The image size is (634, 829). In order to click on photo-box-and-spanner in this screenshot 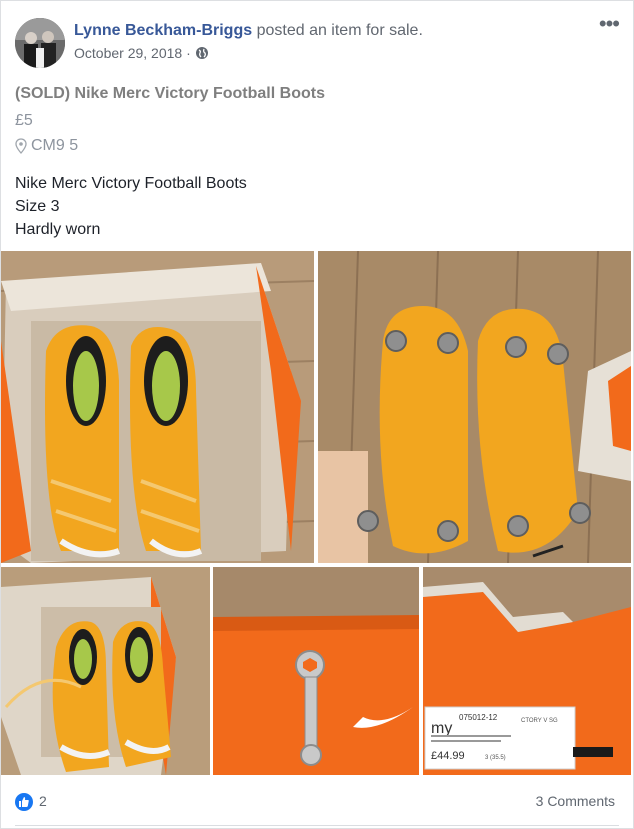, I will do `click(316, 671)`.